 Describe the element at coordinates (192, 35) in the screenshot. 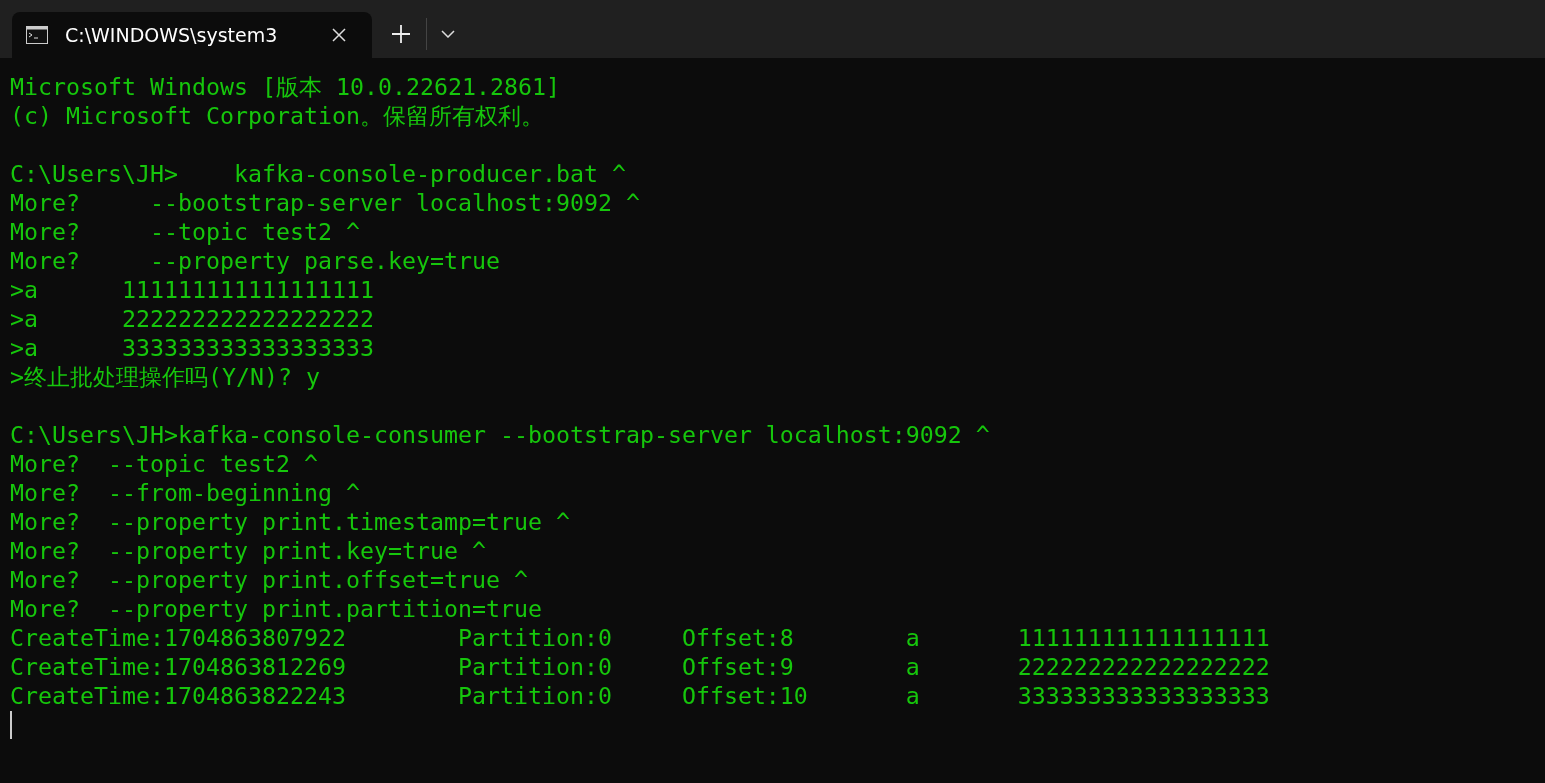

I see `terminal-tab: C:\WINDOWS\system3` at that location.